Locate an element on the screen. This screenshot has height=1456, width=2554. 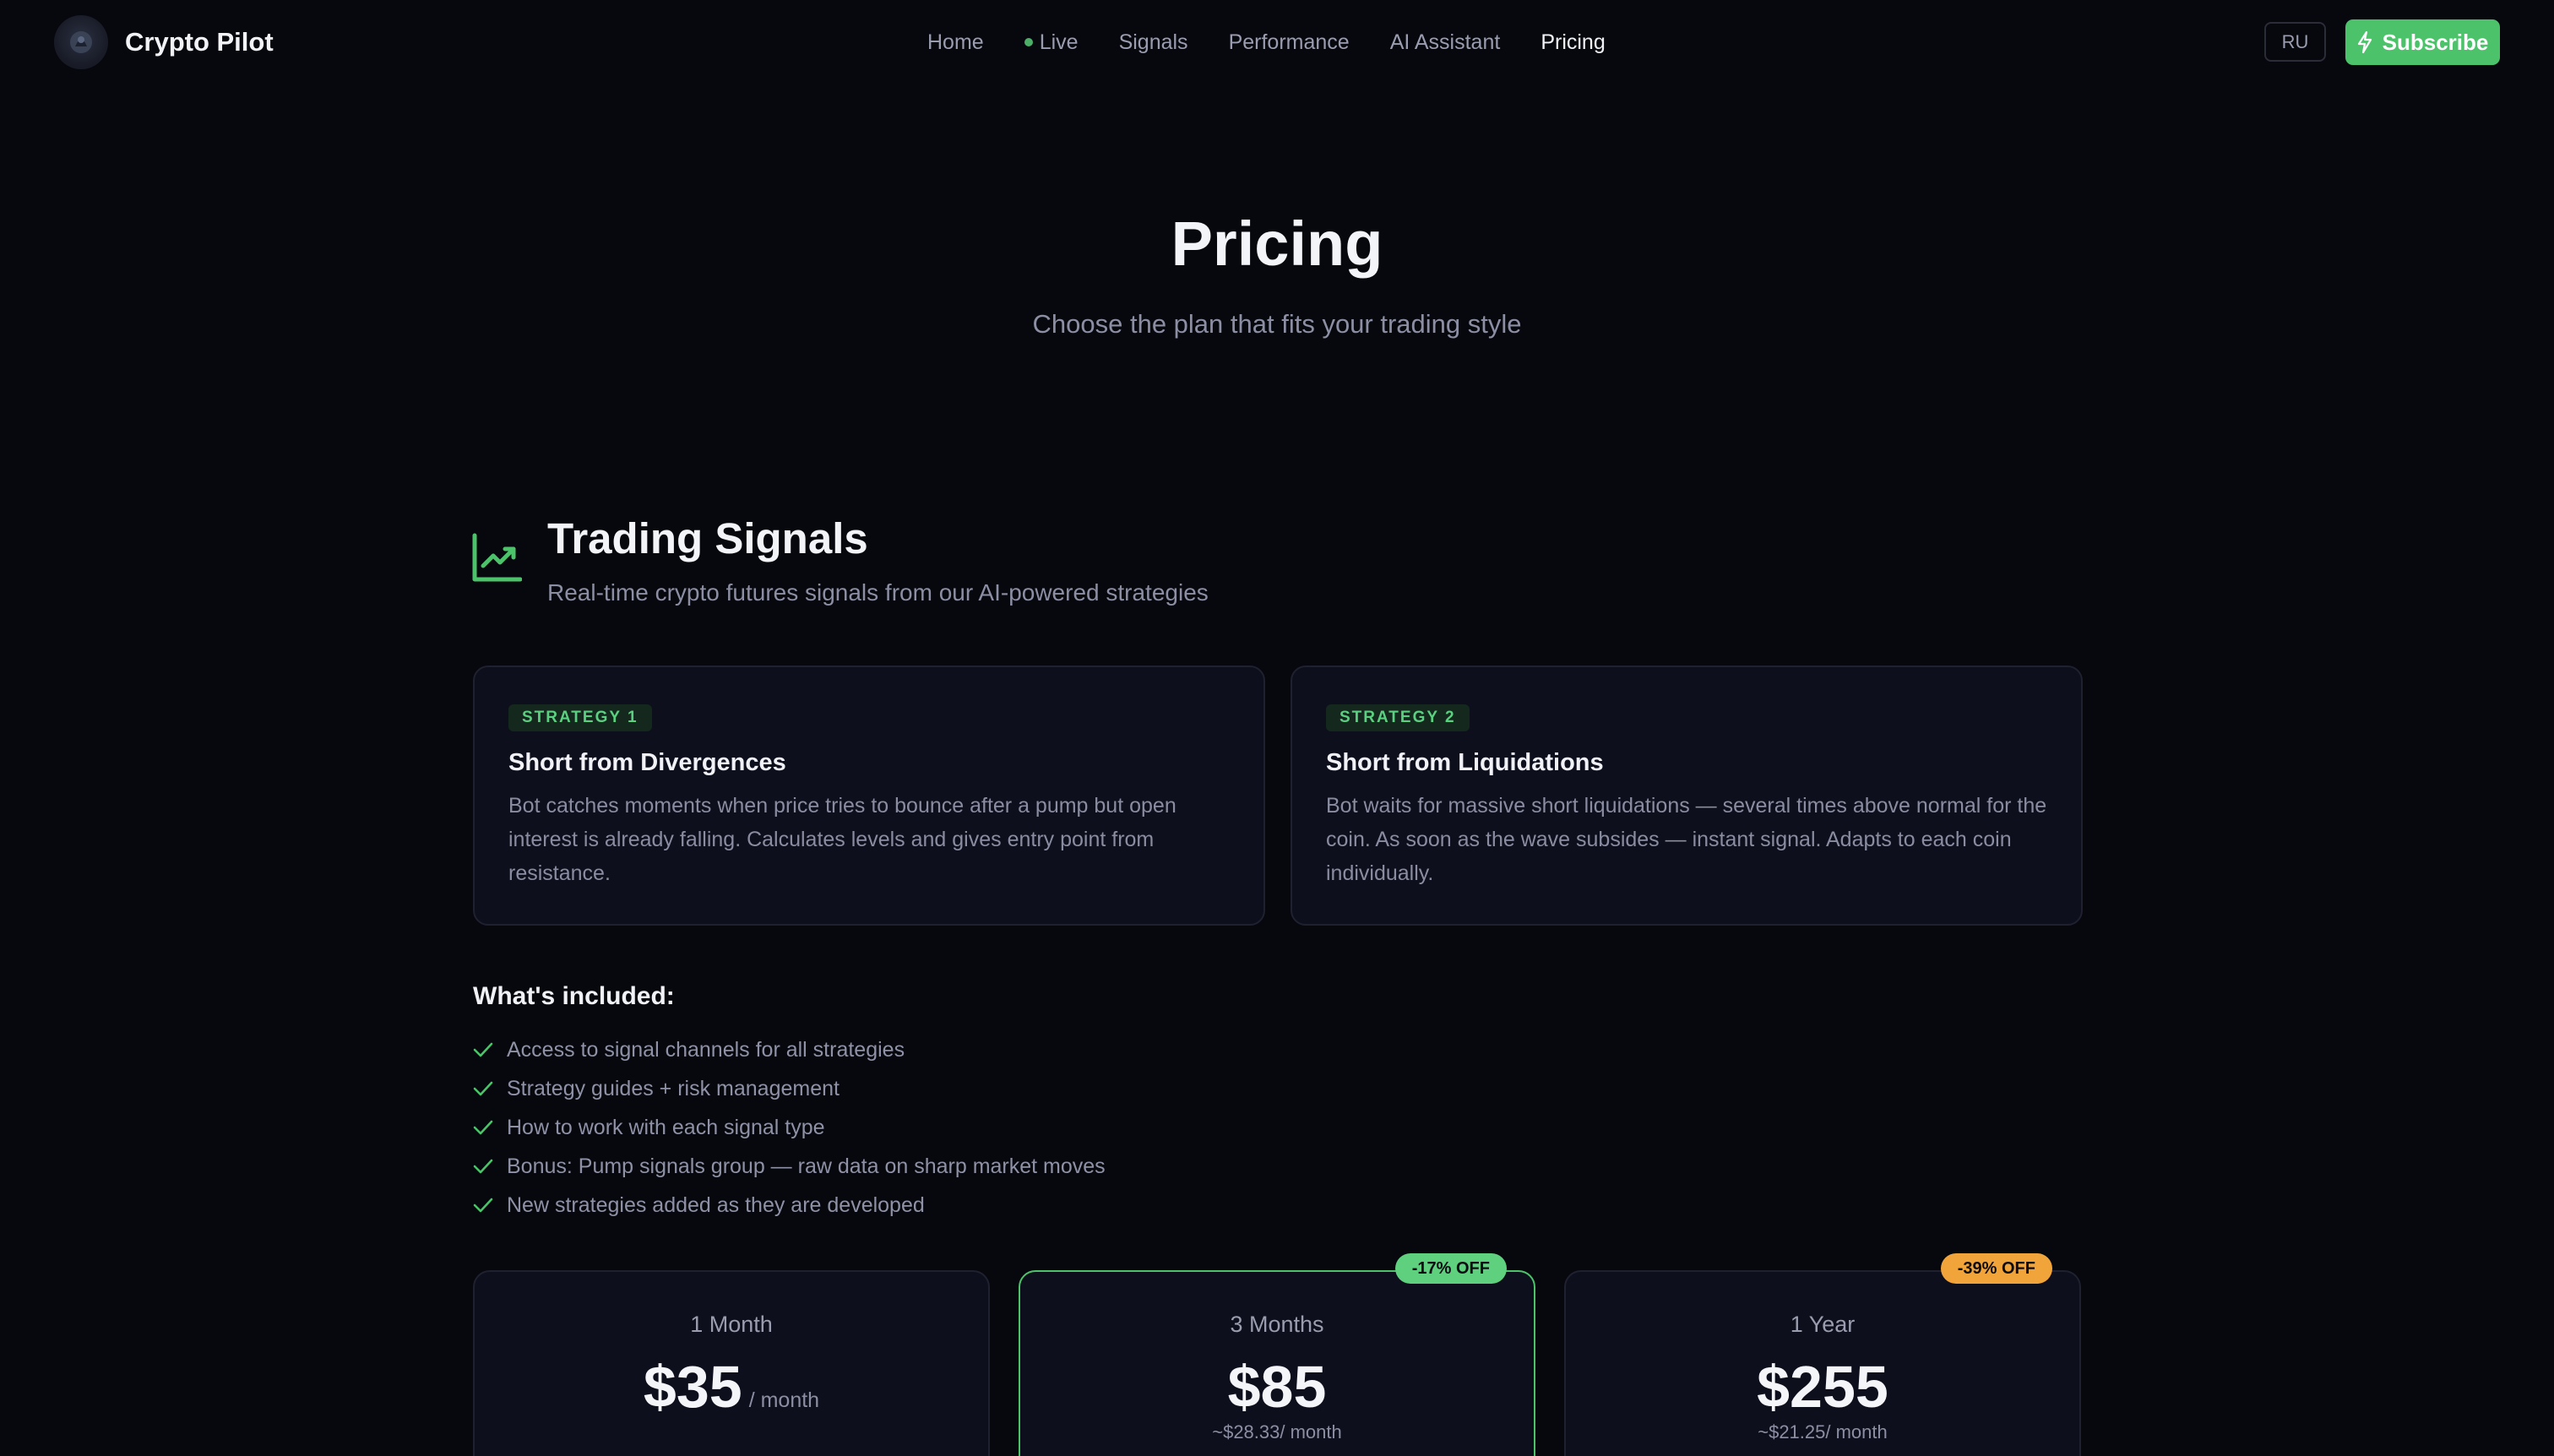
list-item-text: How to work with each signal type is located at coordinates (666, 1127).